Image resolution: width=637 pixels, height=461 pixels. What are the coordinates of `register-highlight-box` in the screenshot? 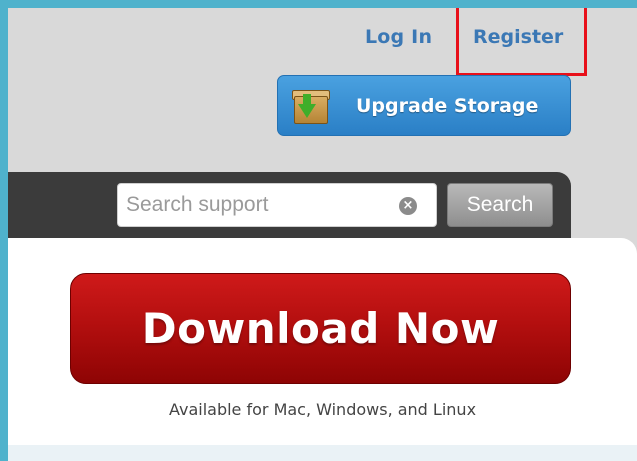 It's located at (521, 42).